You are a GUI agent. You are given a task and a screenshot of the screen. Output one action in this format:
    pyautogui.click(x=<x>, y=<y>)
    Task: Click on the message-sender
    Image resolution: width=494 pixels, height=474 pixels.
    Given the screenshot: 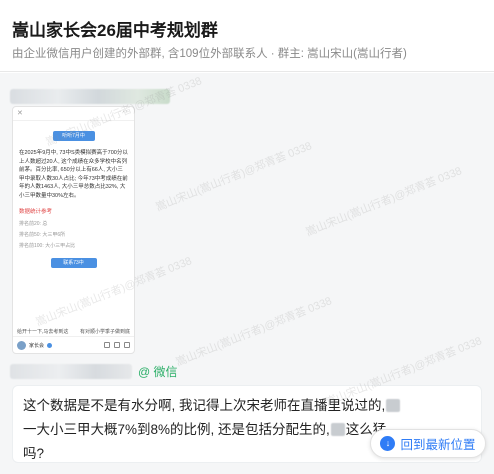 What is the action you would take?
    pyautogui.click(x=90, y=96)
    